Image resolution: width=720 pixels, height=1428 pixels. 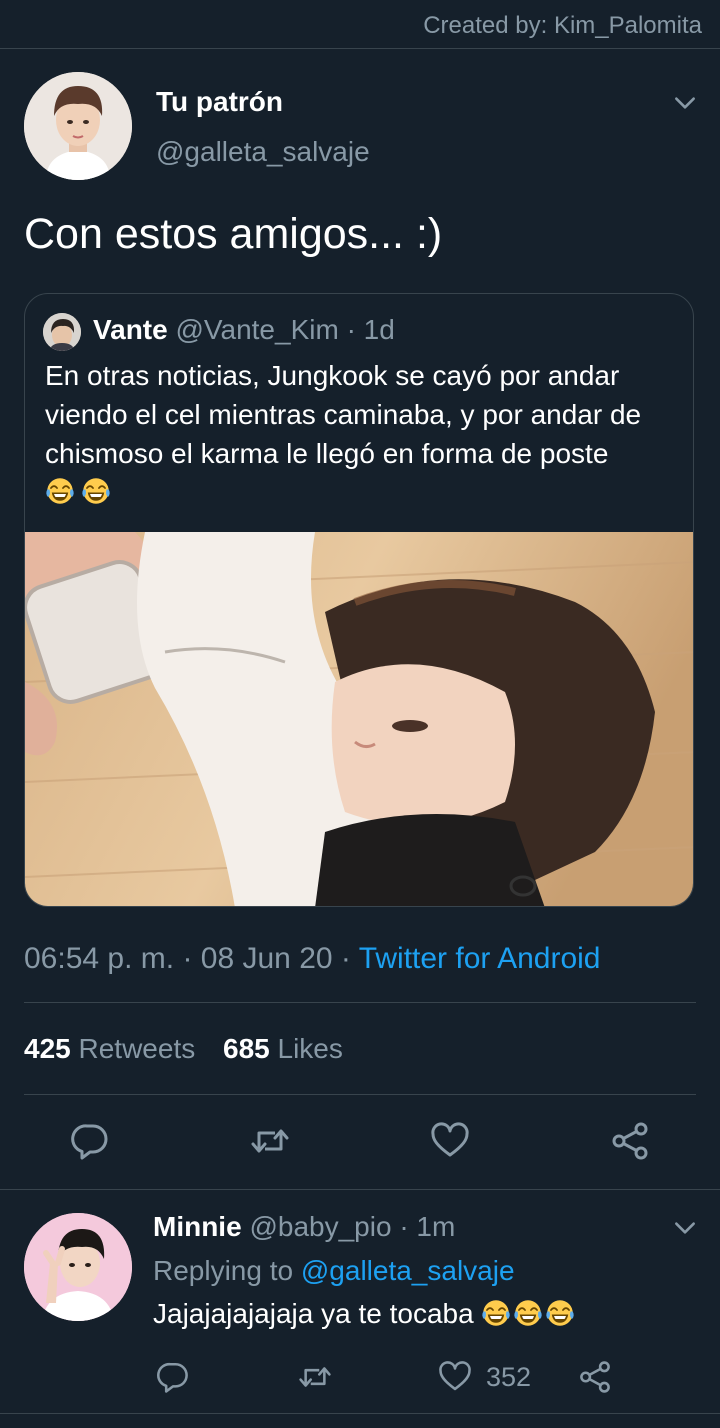 I want to click on retweets-count: 425, so click(x=47, y=1048).